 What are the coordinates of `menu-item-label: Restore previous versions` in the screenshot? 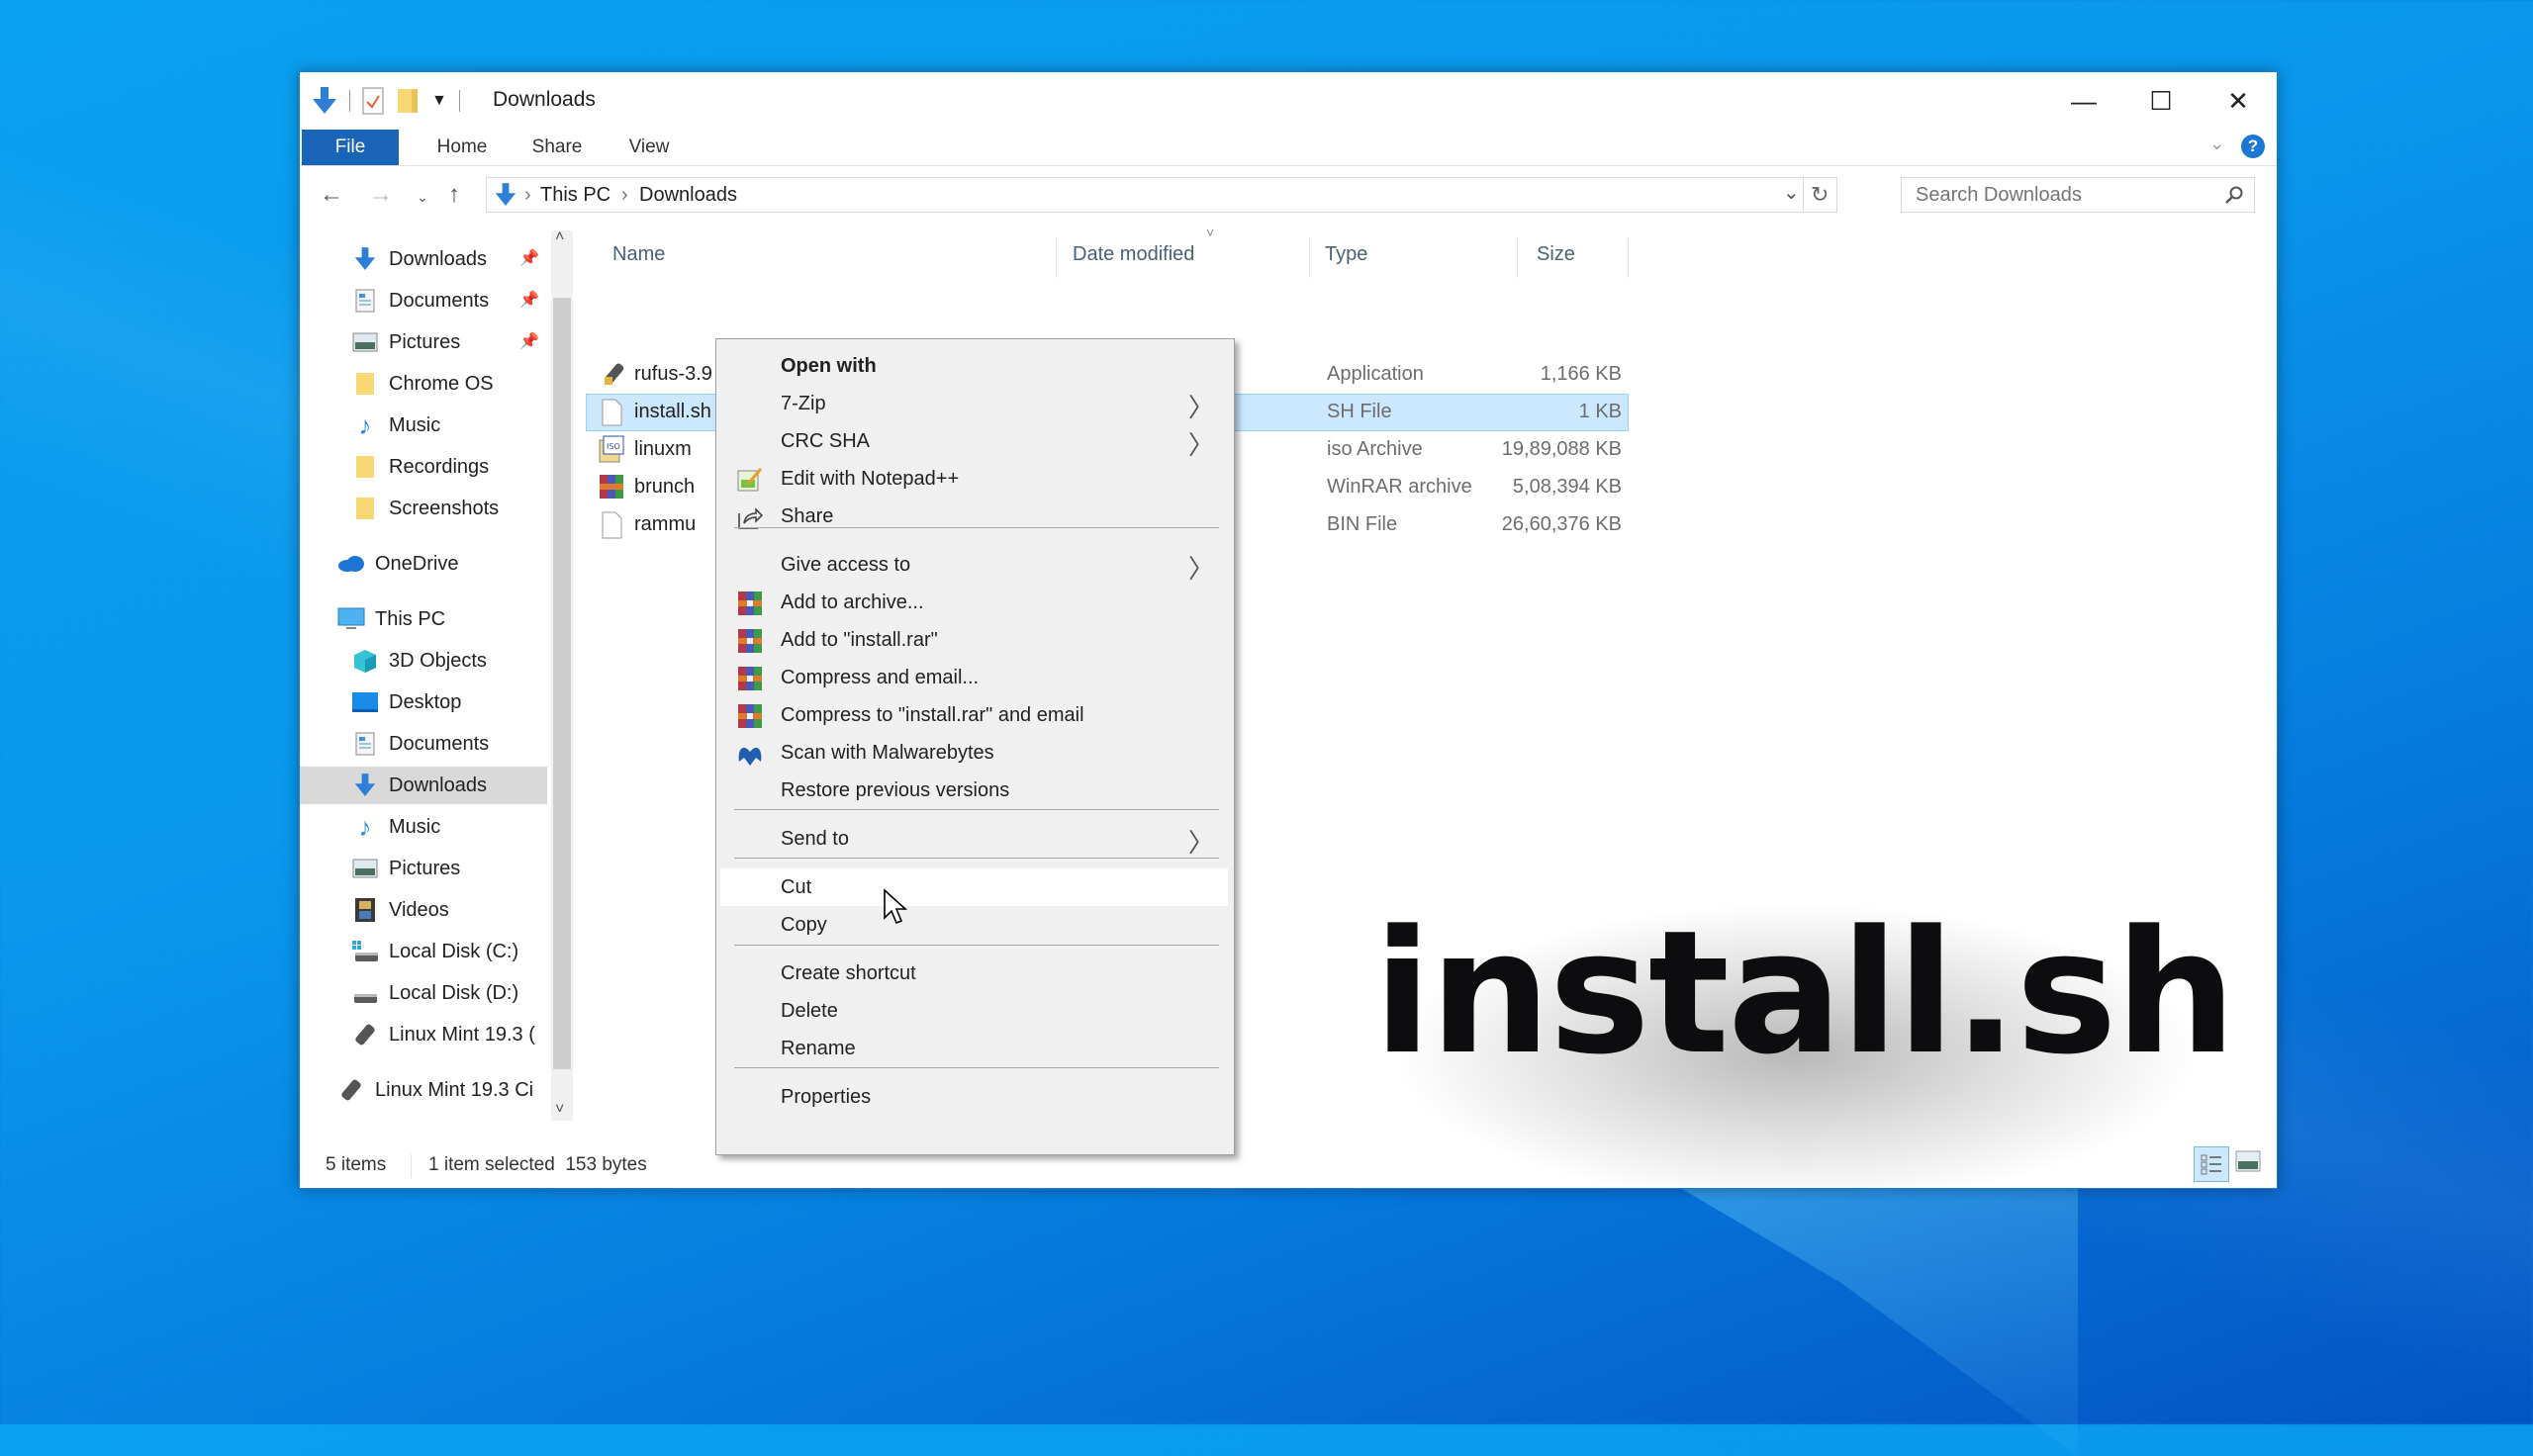 It's located at (895, 790).